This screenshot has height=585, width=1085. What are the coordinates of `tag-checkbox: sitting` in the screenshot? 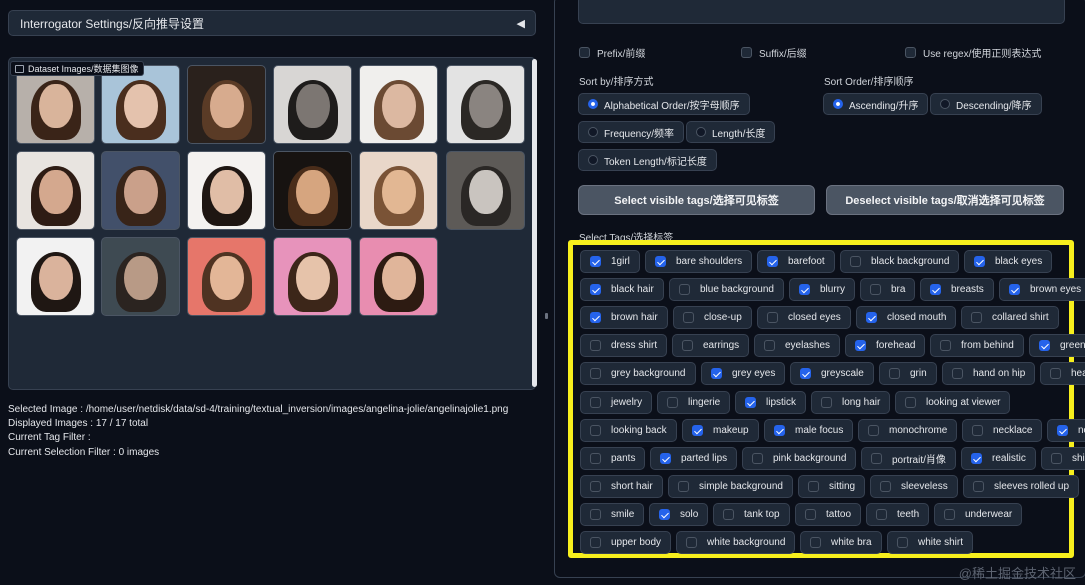 It's located at (832, 486).